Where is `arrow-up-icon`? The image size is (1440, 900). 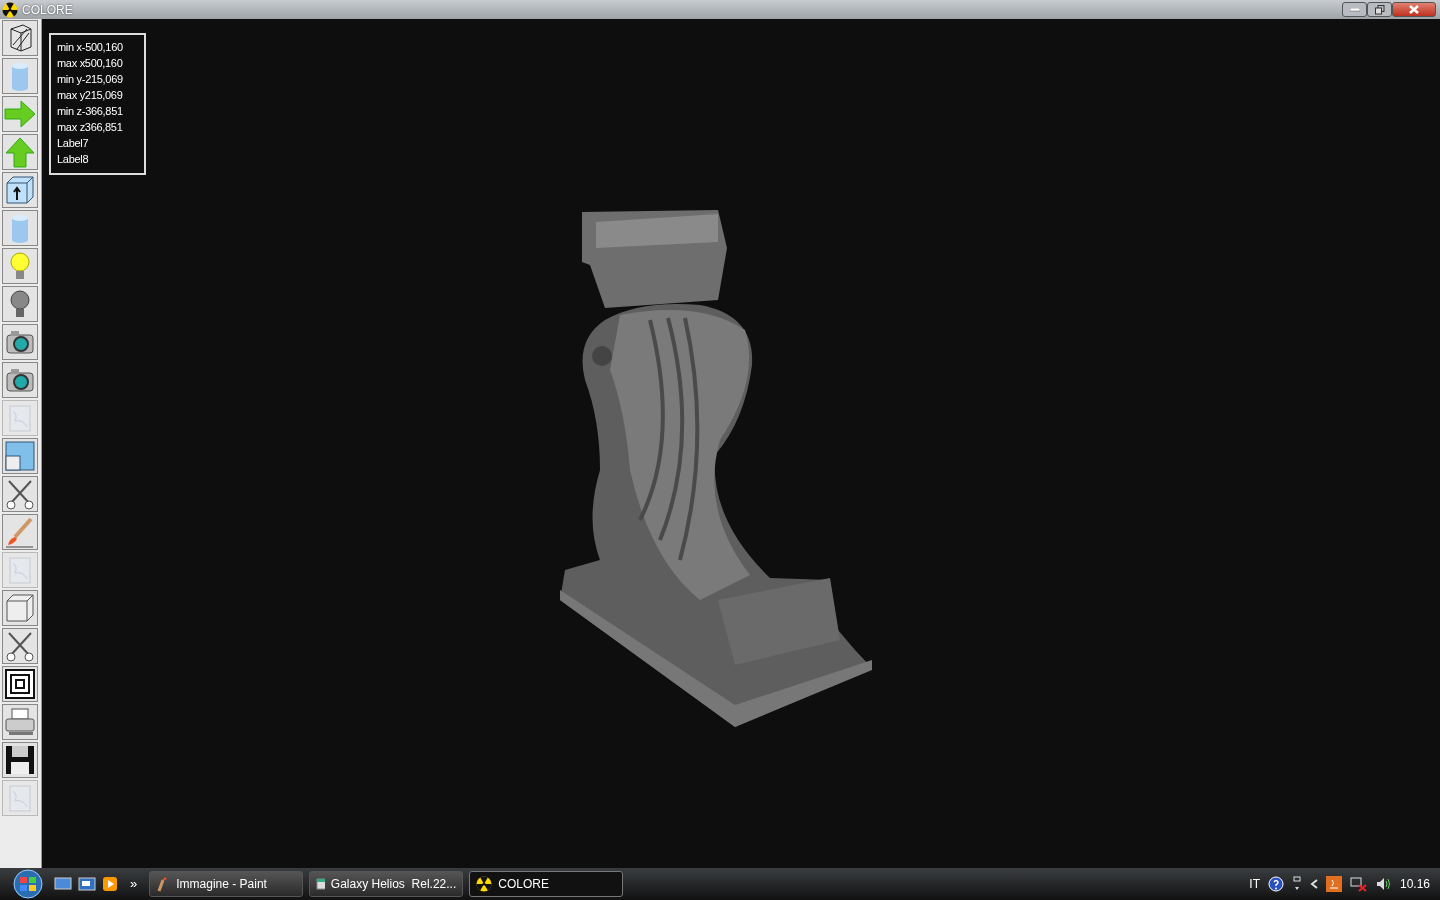
arrow-up-icon is located at coordinates (20, 152).